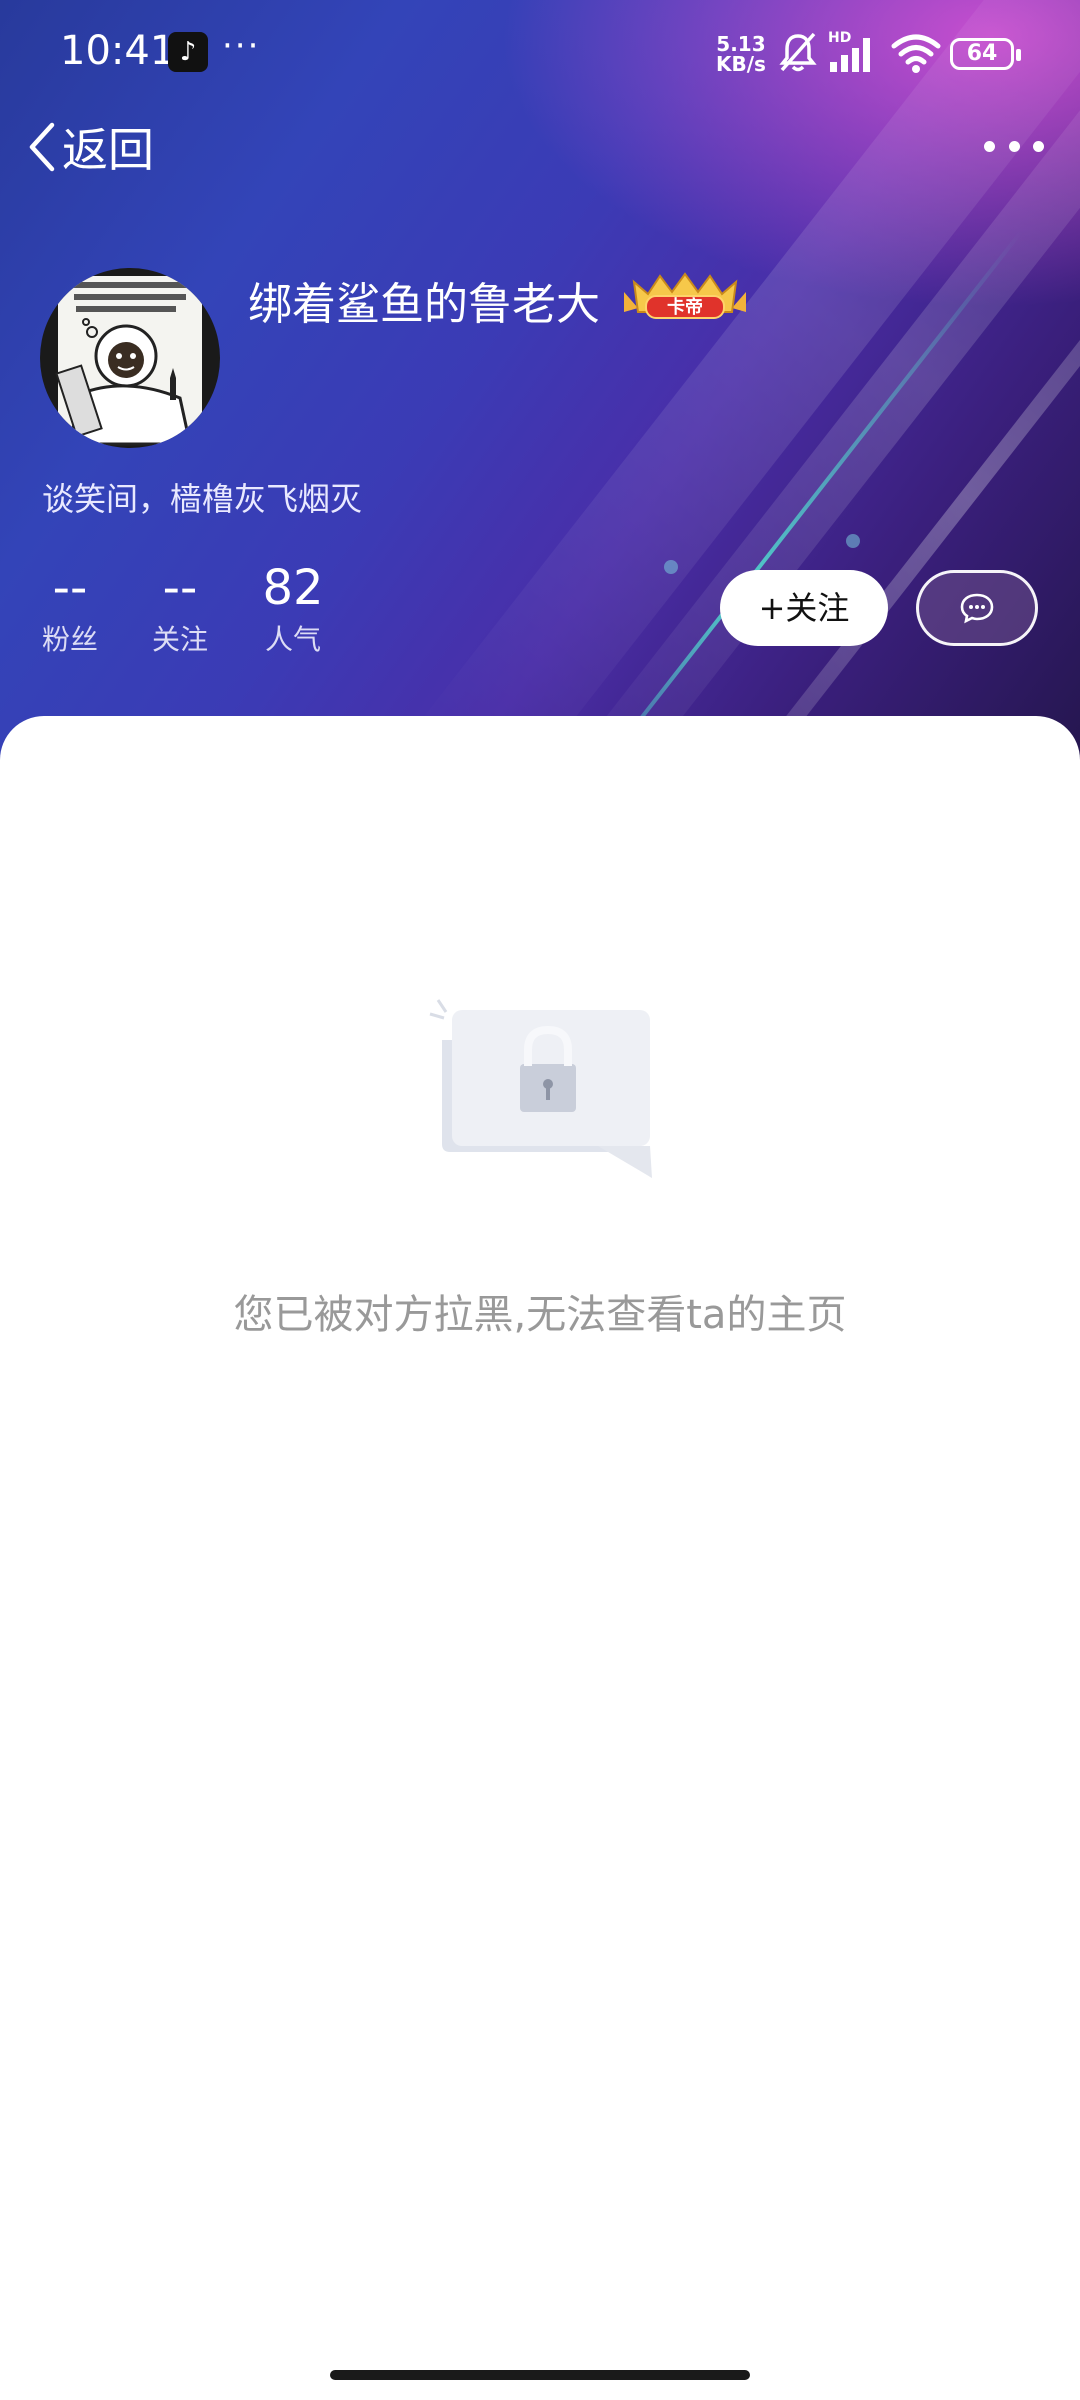  Describe the element at coordinates (1014, 146) in the screenshot. I see `more-options-icon` at that location.